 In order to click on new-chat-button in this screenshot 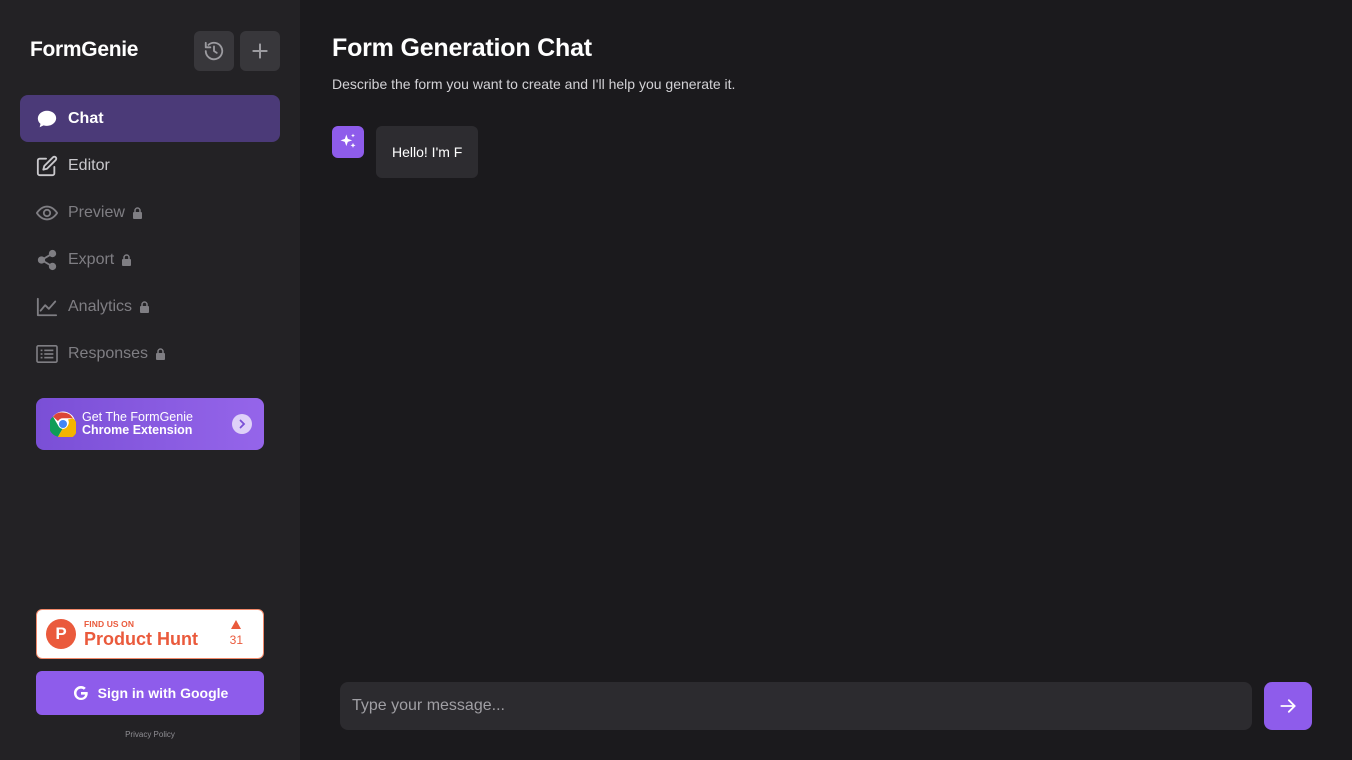, I will do `click(260, 51)`.